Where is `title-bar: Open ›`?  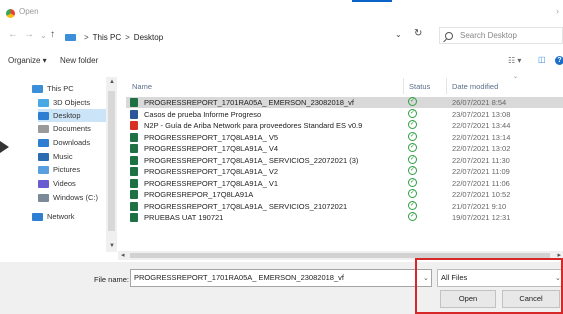
title-bar: Open › is located at coordinates (281, 11).